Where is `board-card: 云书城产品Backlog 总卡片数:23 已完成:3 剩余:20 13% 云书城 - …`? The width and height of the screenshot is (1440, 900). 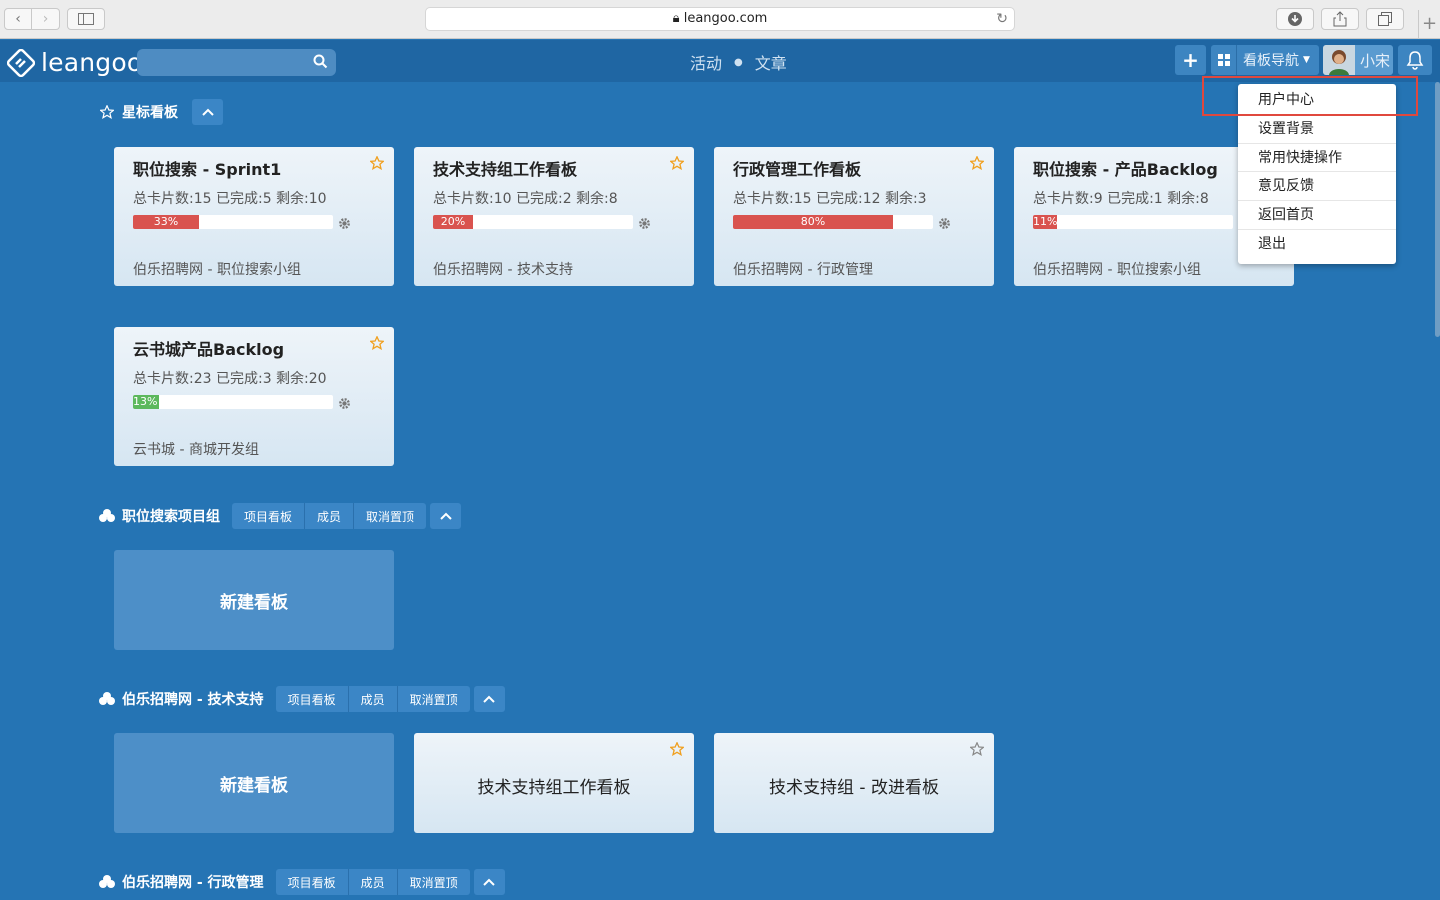 board-card: 云书城产品Backlog 总卡片数:23 已完成:3 剩余:20 13% 云书城 - … is located at coordinates (254, 396).